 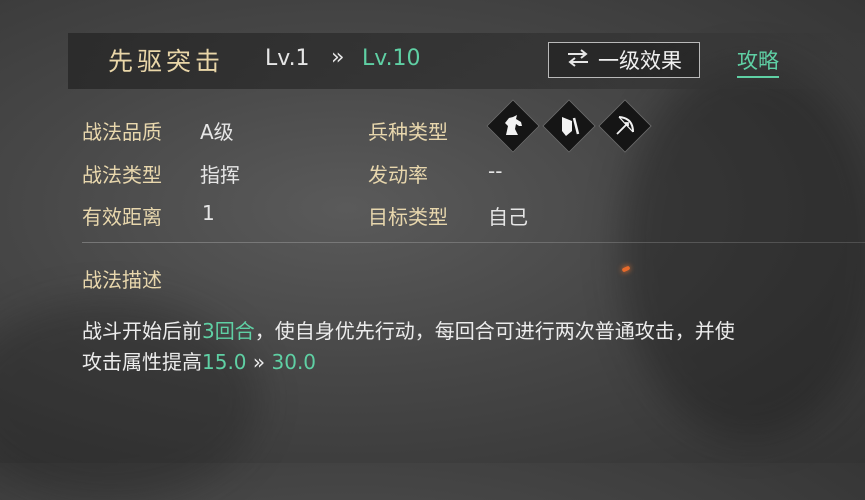 What do you see at coordinates (569, 126) in the screenshot?
I see `shield-infantry-icon` at bounding box center [569, 126].